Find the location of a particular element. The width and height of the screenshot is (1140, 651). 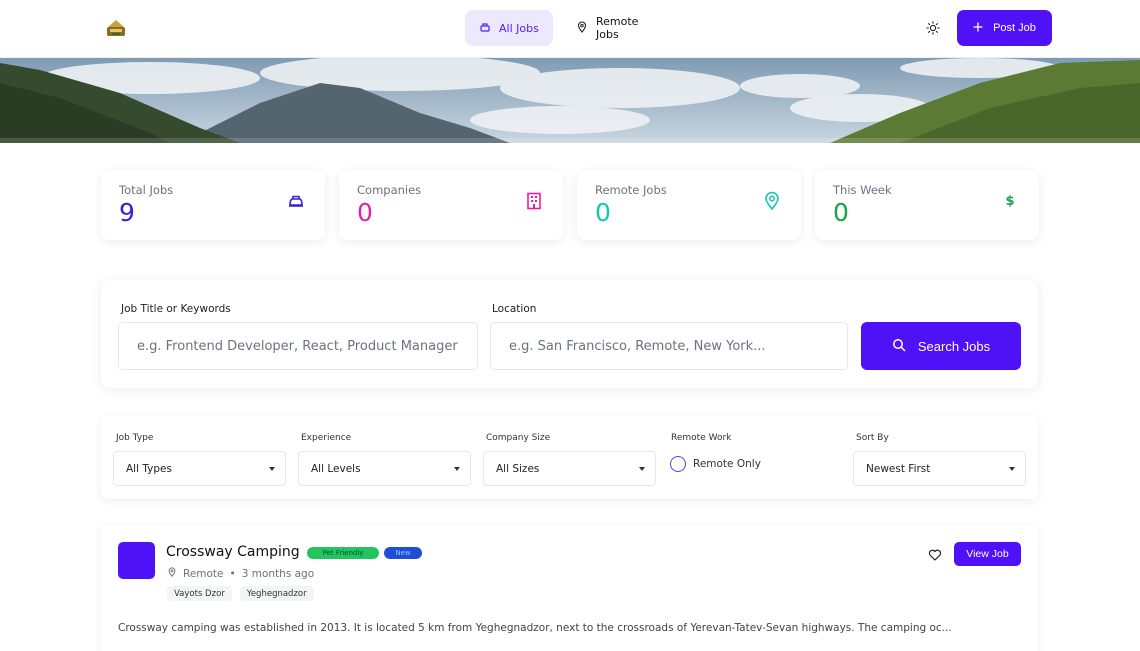

search-jobs-button: Search Jobs is located at coordinates (941, 346).